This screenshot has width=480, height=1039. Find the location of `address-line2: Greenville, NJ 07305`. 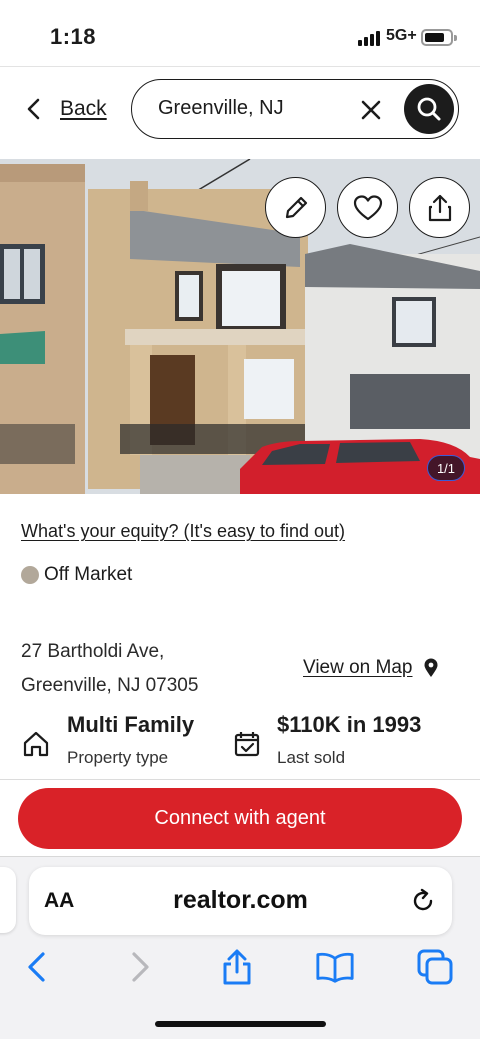

address-line2: Greenville, NJ 07305 is located at coordinates (110, 685).